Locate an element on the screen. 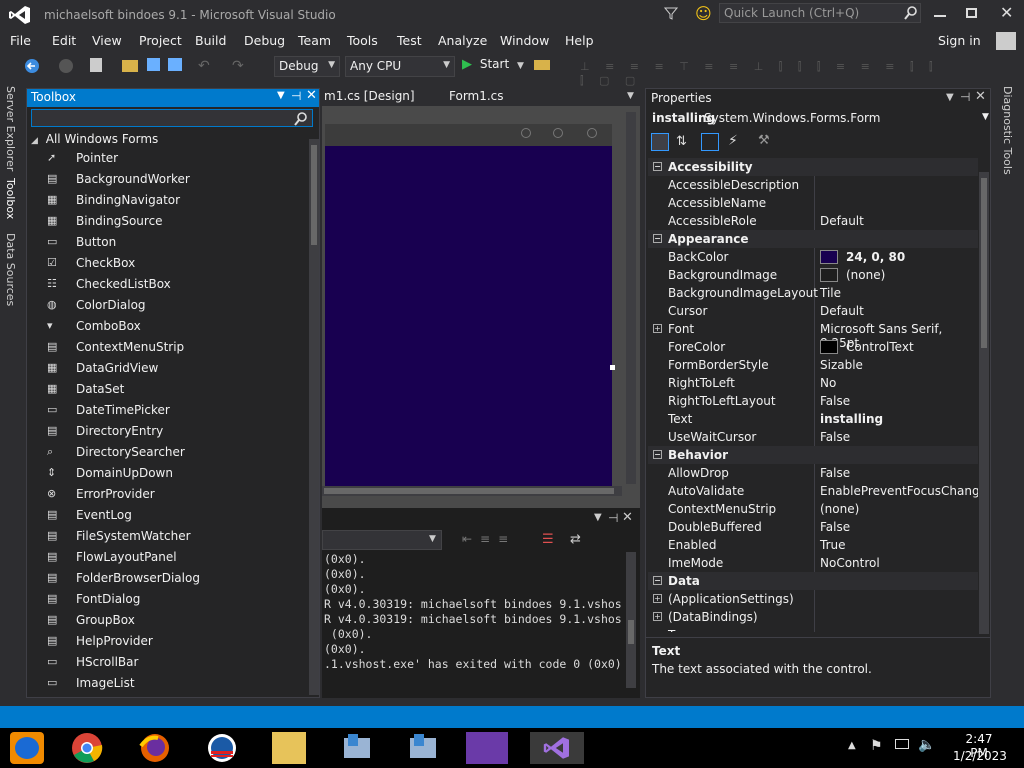 This screenshot has width=1024, height=768. alphabetical-view-icon: ⇅ is located at coordinates (681, 141).